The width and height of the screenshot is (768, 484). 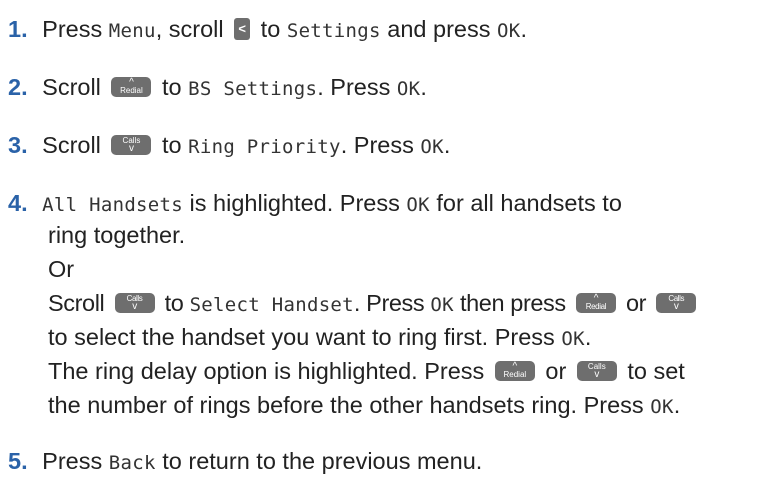 What do you see at coordinates (61, 269) in the screenshot?
I see `step-4-or: Or` at bounding box center [61, 269].